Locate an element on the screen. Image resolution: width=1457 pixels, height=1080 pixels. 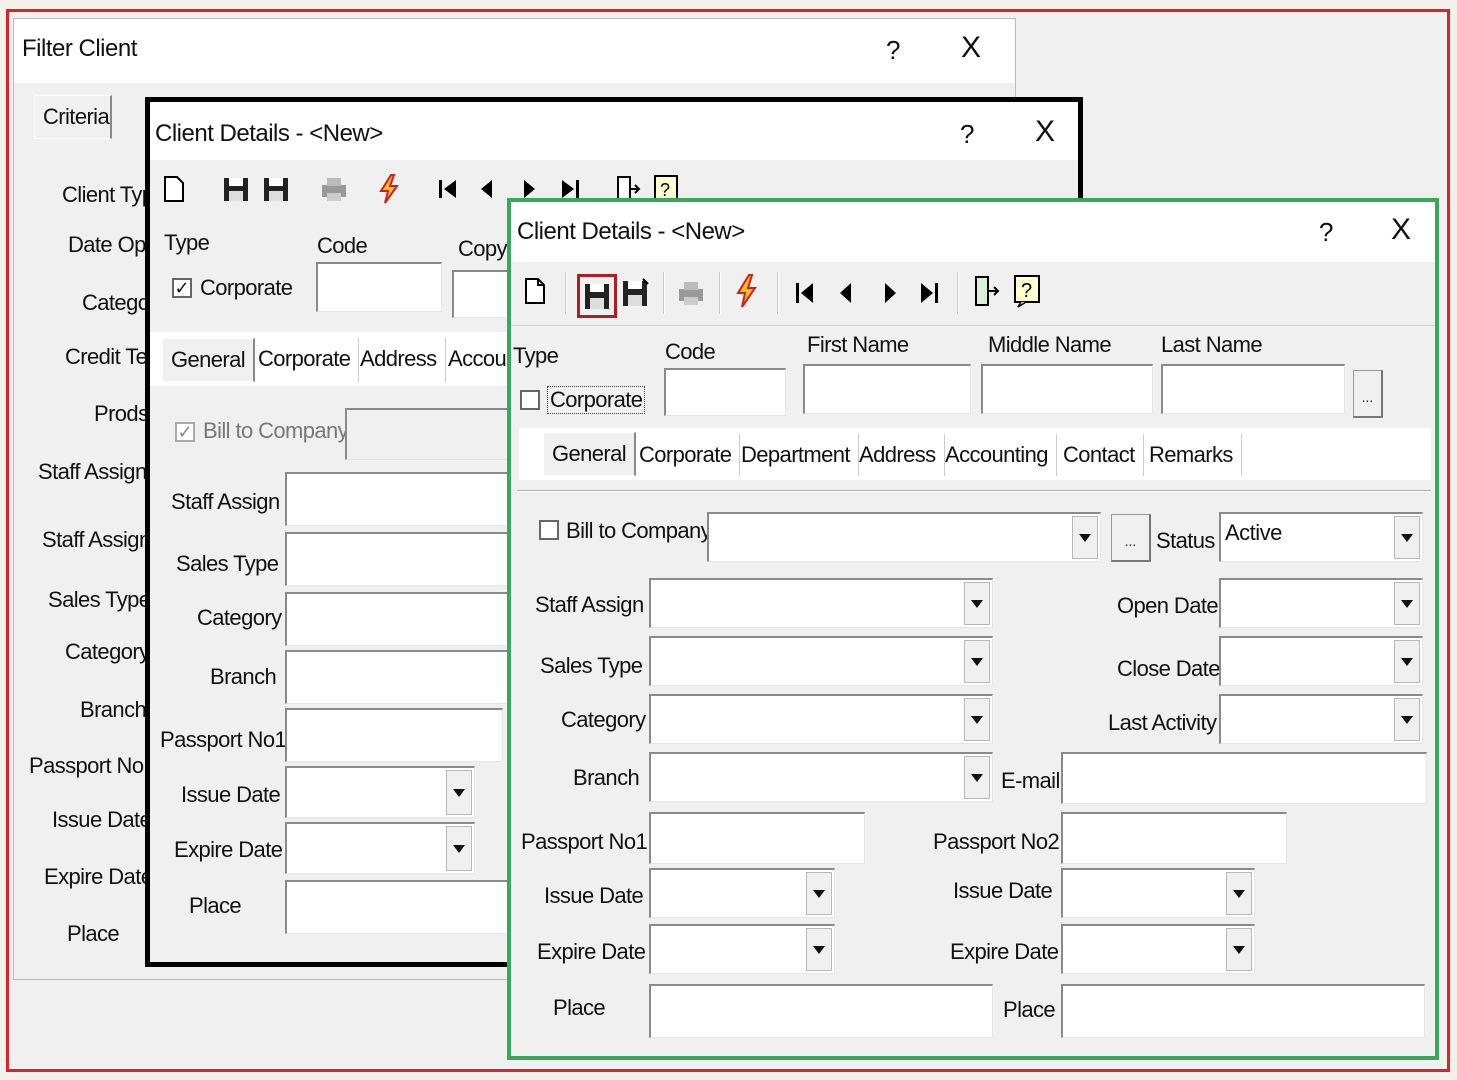
front-open-date-combo is located at coordinates (1321, 603).